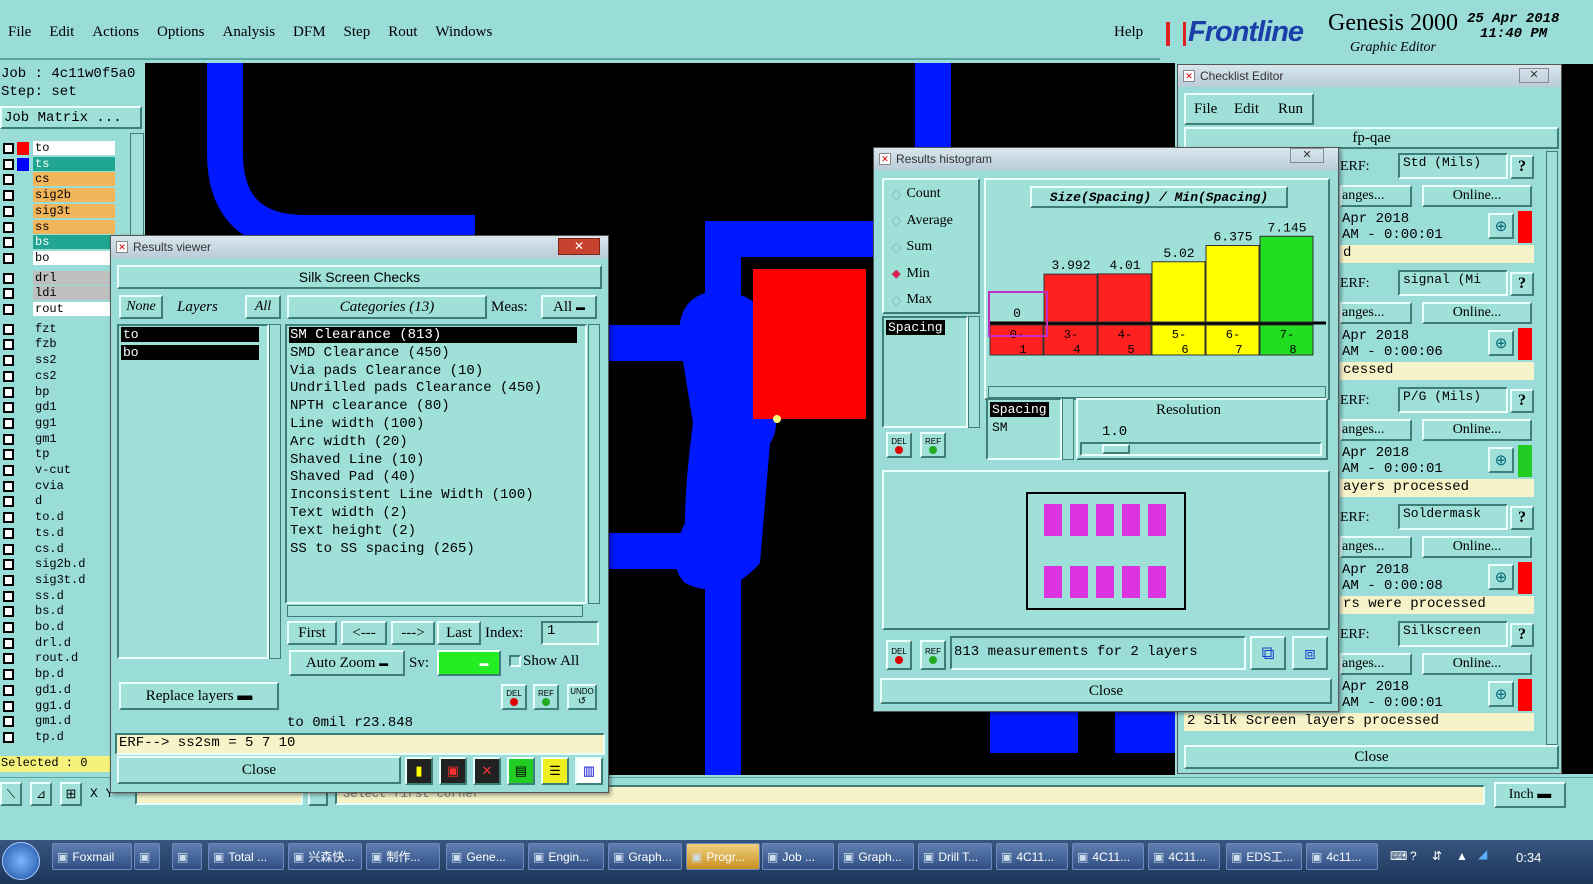 Image resolution: width=1593 pixels, height=884 pixels. Describe the element at coordinates (469, 663) in the screenshot. I see `sv-color-select: ▬` at that location.